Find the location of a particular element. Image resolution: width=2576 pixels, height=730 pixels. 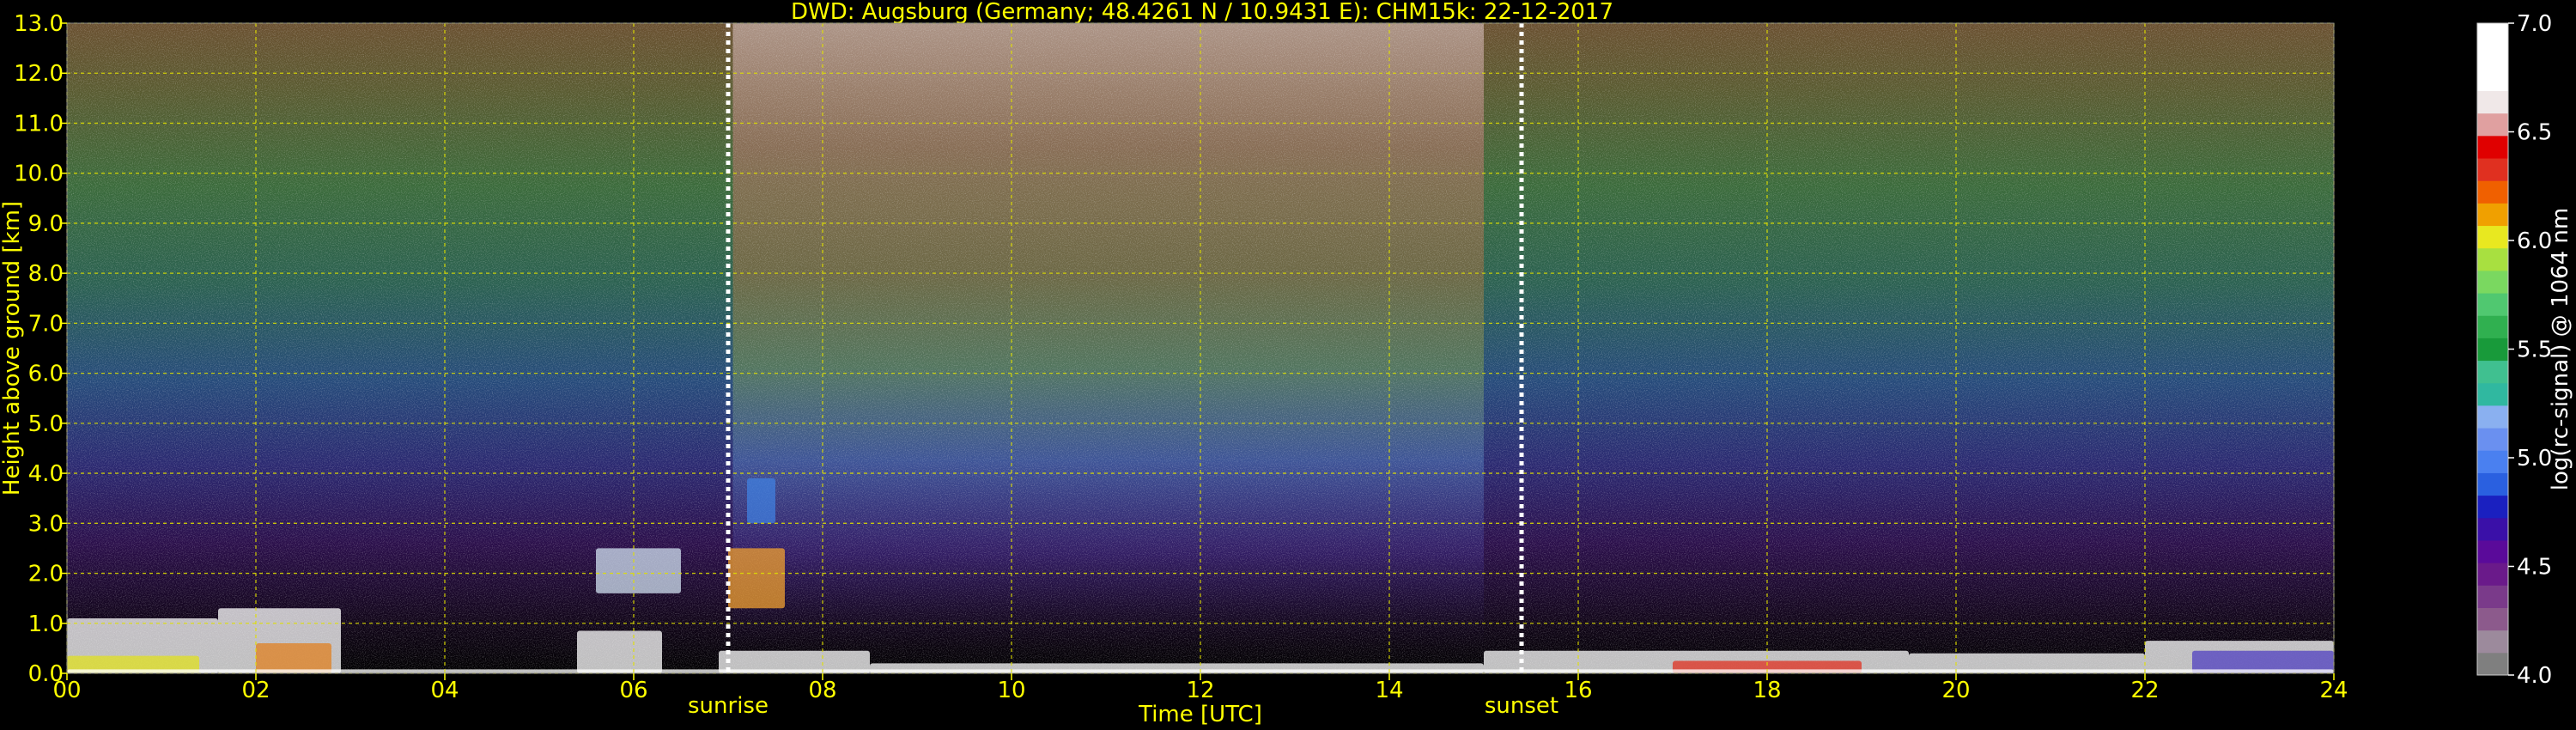

event-label-sunrise: sunrise is located at coordinates (728, 706).